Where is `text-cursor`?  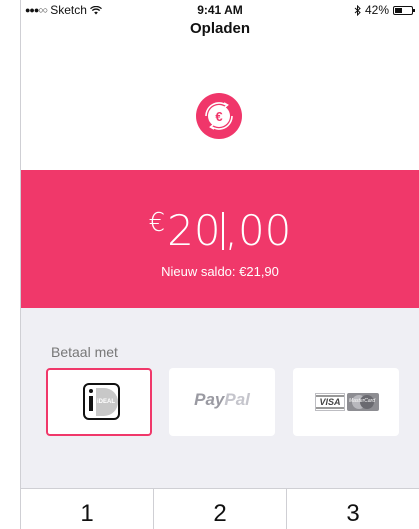
text-cursor is located at coordinates (222, 231).